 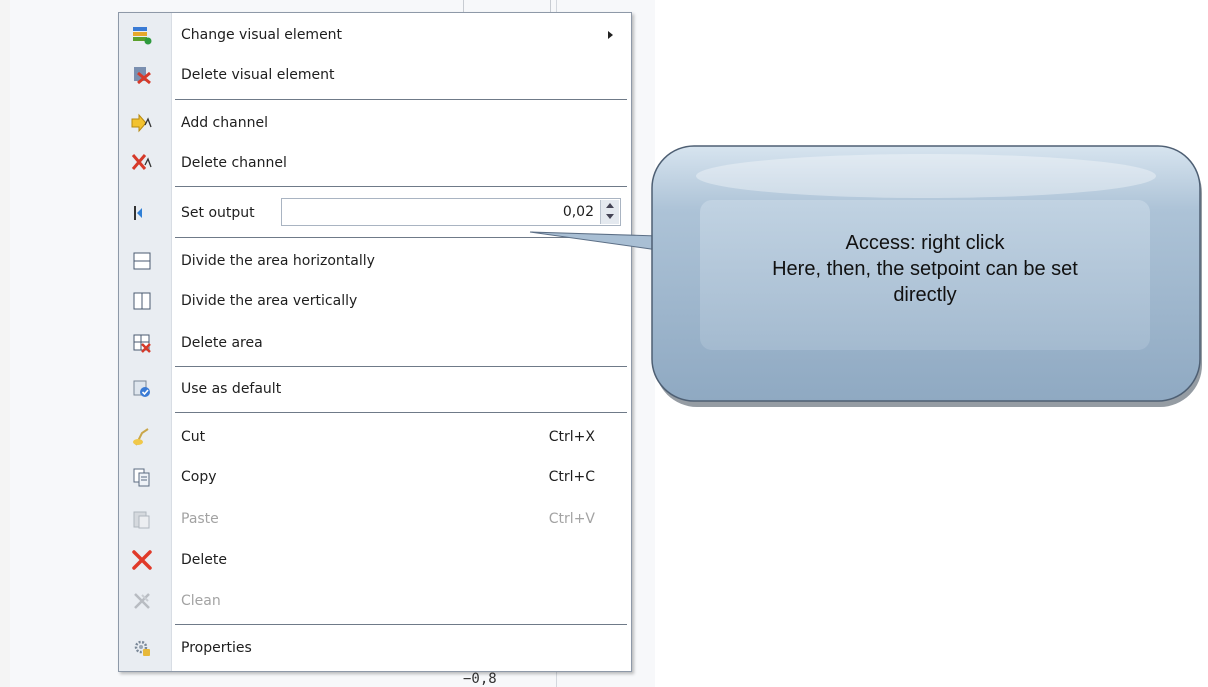 I want to click on callout-line: Here, then, the setpoint can be set, so click(x=925, y=269).